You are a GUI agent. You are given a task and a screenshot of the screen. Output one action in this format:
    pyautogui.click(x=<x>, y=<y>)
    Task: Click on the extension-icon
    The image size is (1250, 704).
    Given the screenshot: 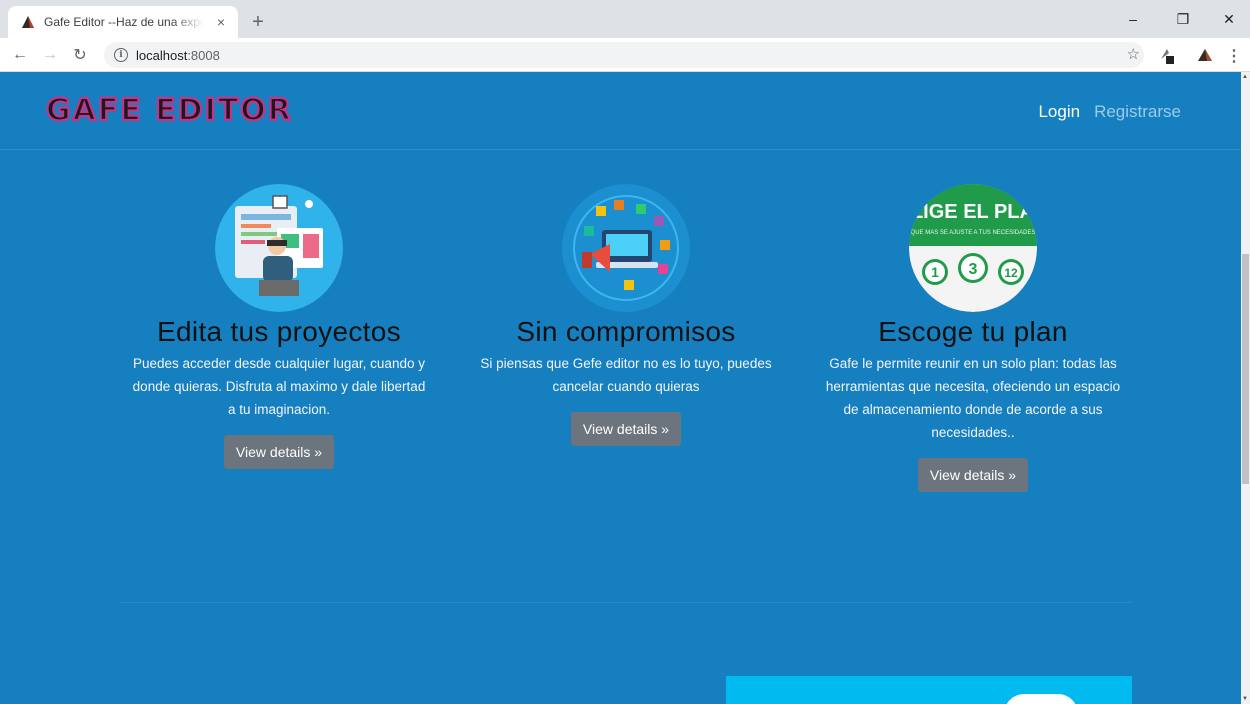 What is the action you would take?
    pyautogui.click(x=1167, y=56)
    